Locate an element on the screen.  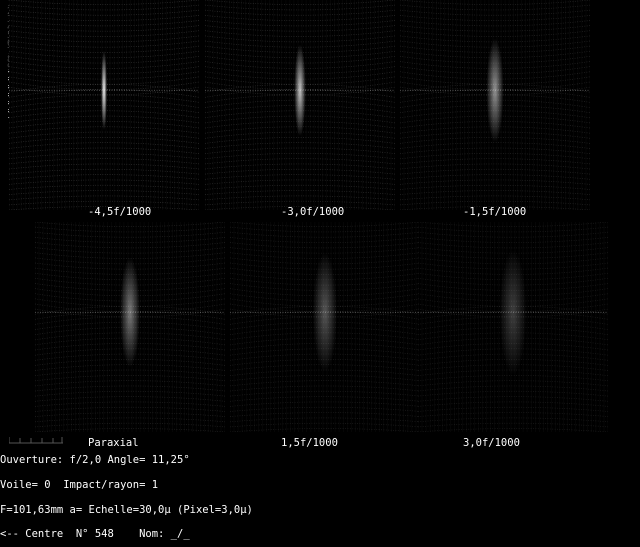
panel-label-6: 3,0f/1000 is located at coordinates (491, 443).